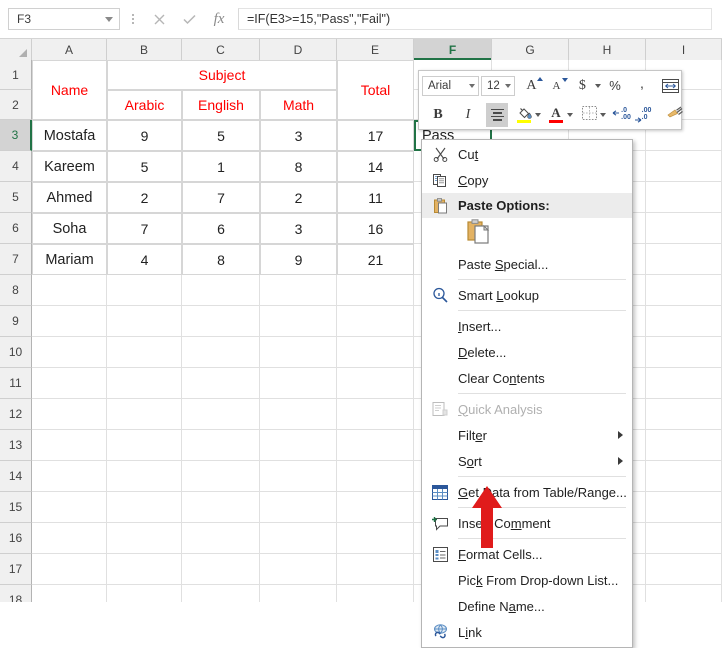 This screenshot has height=648, width=722. Describe the element at coordinates (527, 180) in the screenshot. I see `menu-item-copy: Copy` at that location.